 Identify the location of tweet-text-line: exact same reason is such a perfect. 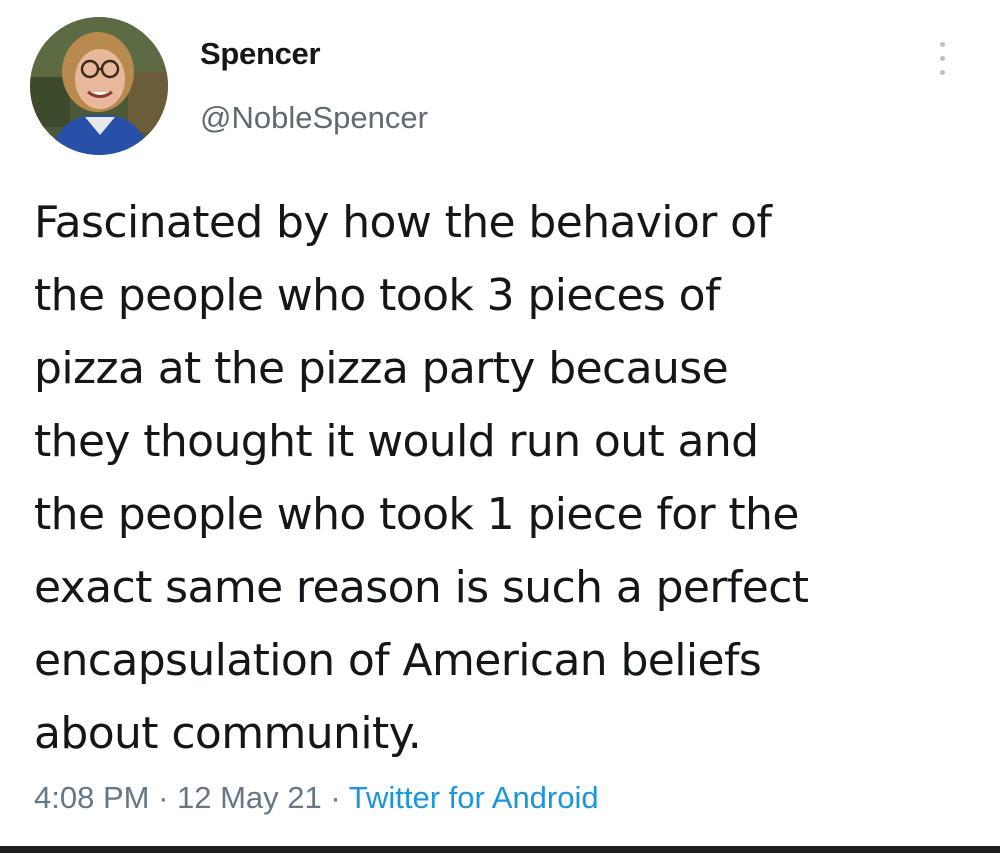
(421, 587).